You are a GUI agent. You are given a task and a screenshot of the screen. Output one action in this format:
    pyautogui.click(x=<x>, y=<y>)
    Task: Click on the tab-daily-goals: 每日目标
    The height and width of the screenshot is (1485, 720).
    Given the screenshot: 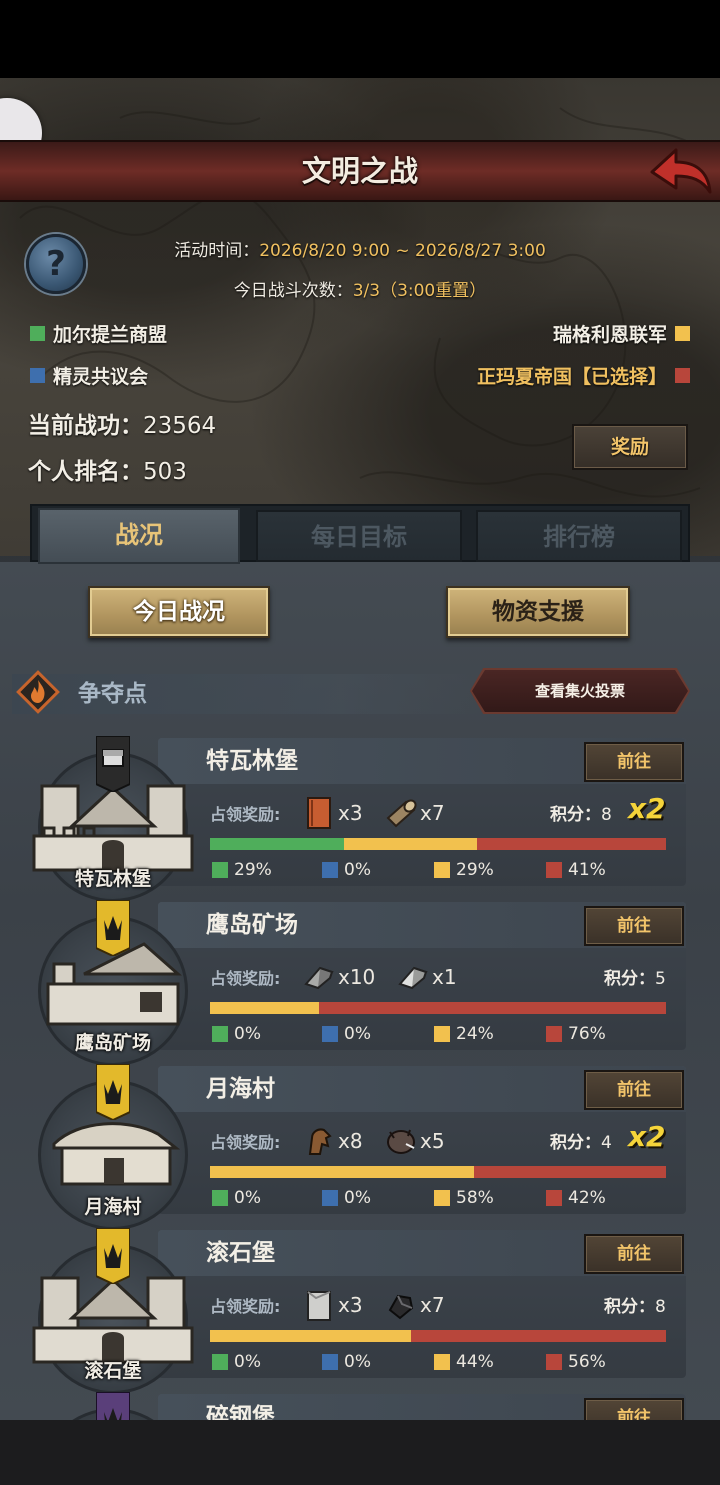 What is the action you would take?
    pyautogui.click(x=359, y=536)
    